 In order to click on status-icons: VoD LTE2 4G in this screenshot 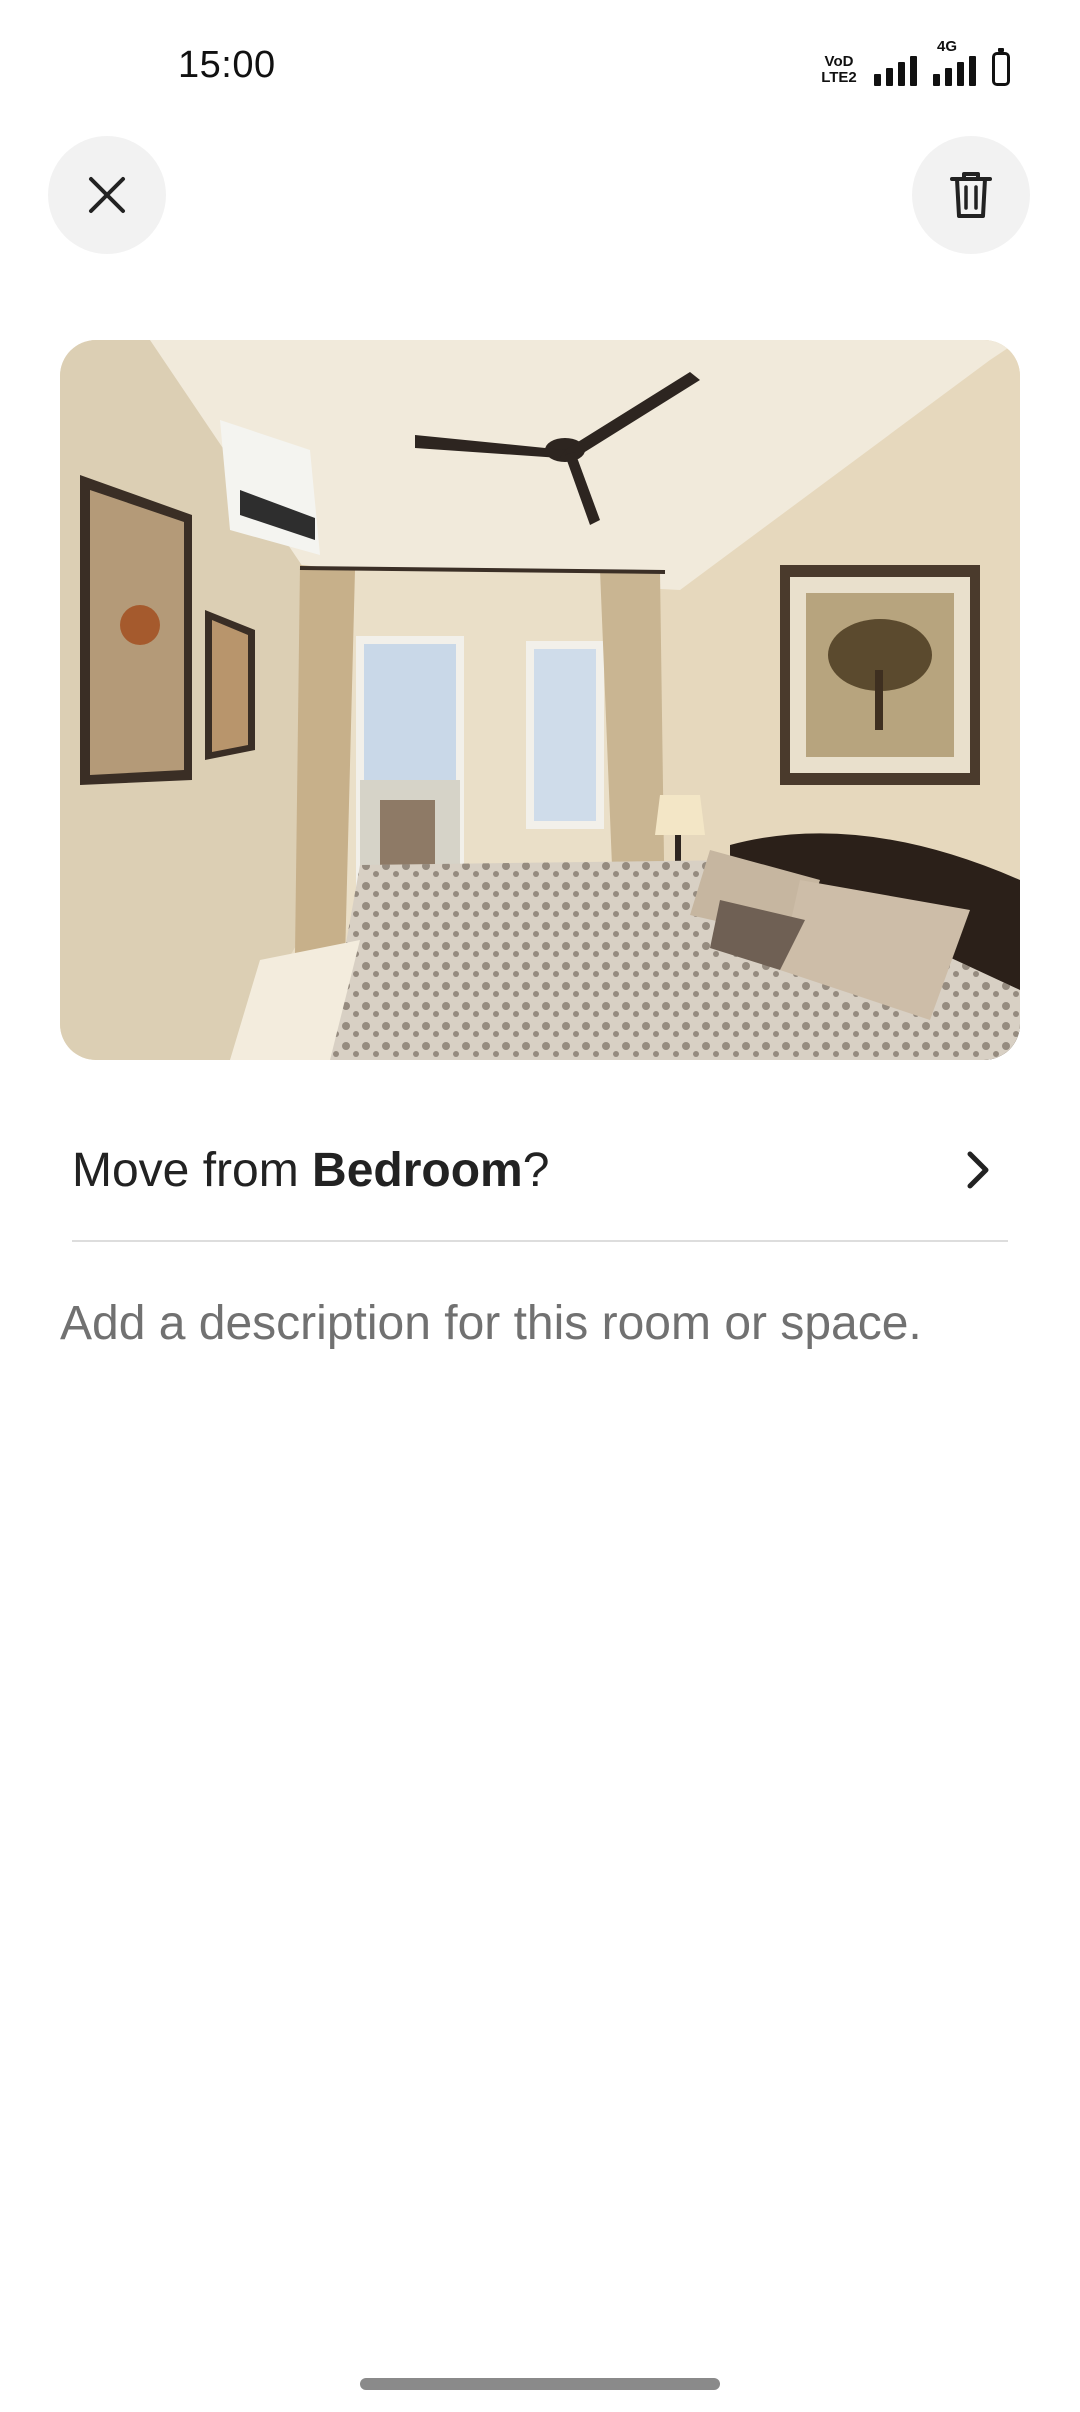, I will do `click(915, 62)`.